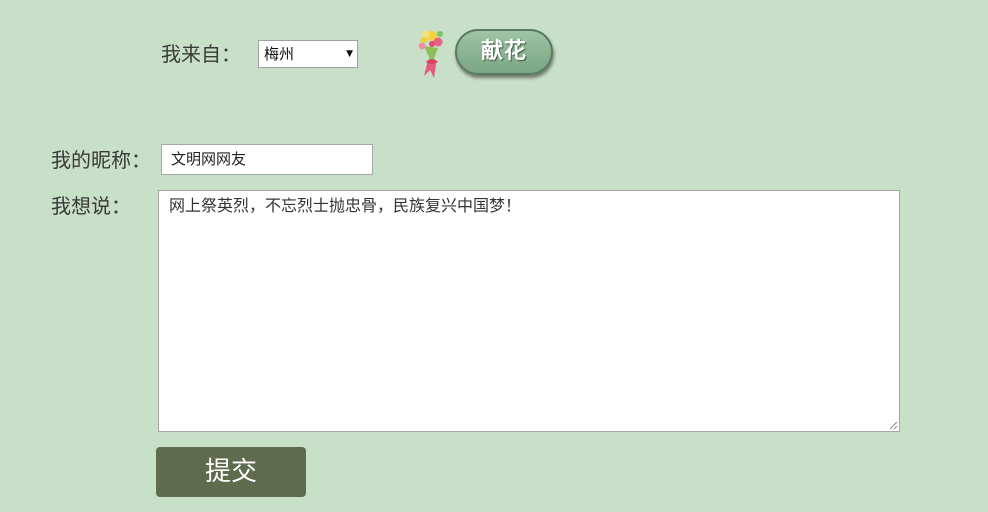  Describe the element at coordinates (349, 54) in the screenshot. I see `dropdown-arrow-icon: ▼` at that location.